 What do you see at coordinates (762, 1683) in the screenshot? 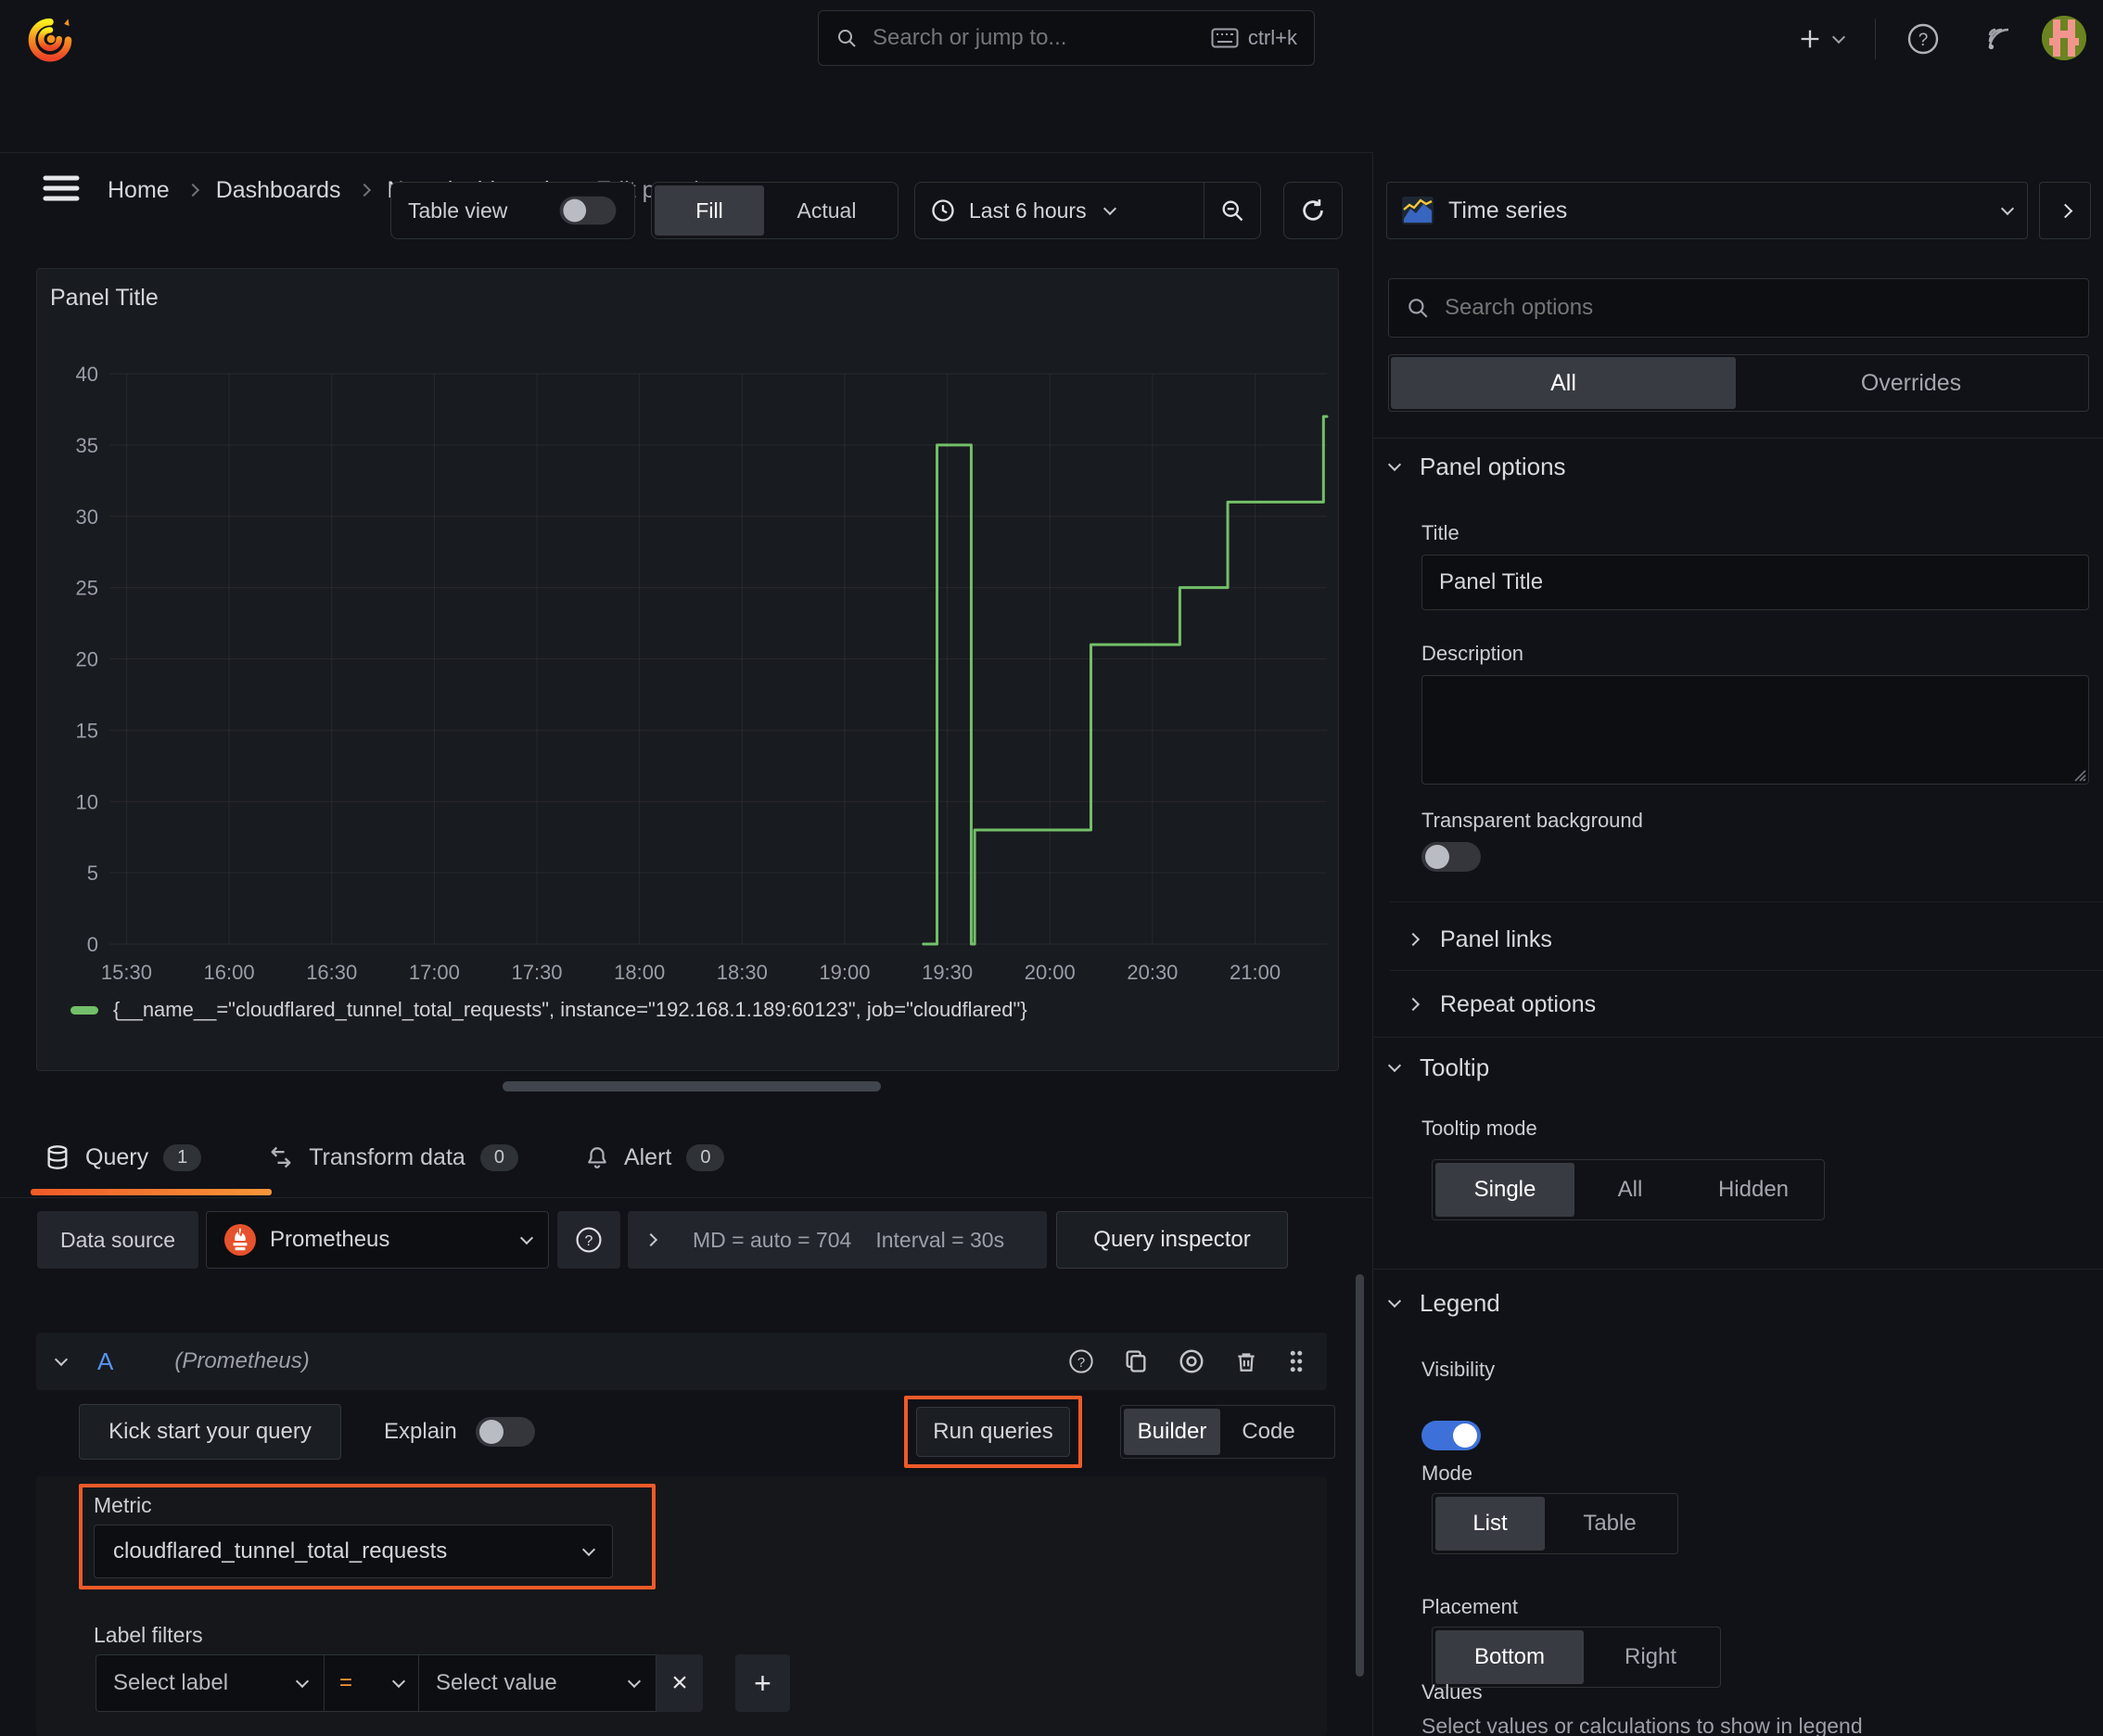
I see `add-filter-button: +` at bounding box center [762, 1683].